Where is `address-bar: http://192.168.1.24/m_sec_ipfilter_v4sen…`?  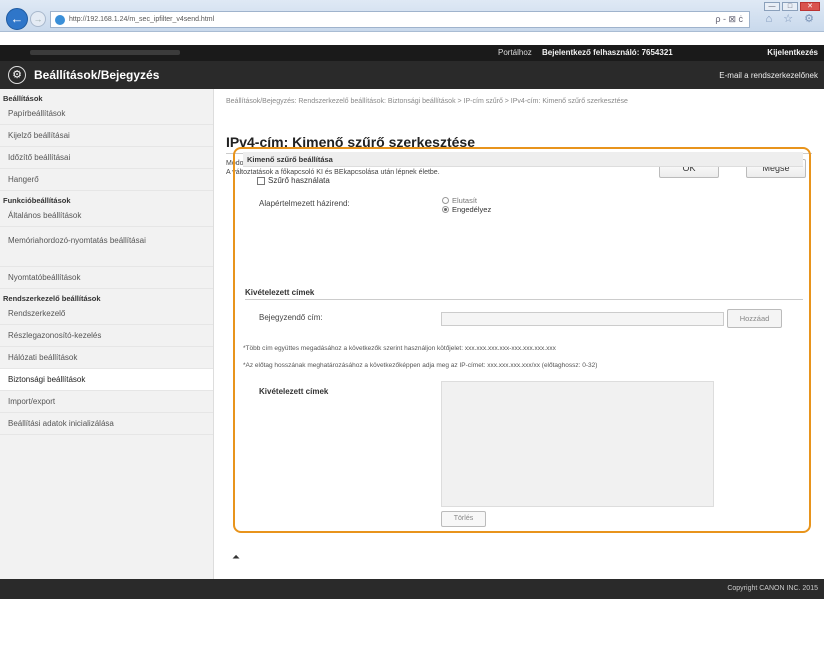
address-bar: http://192.168.1.24/m_sec_ipfilter_v4sen… is located at coordinates (400, 19).